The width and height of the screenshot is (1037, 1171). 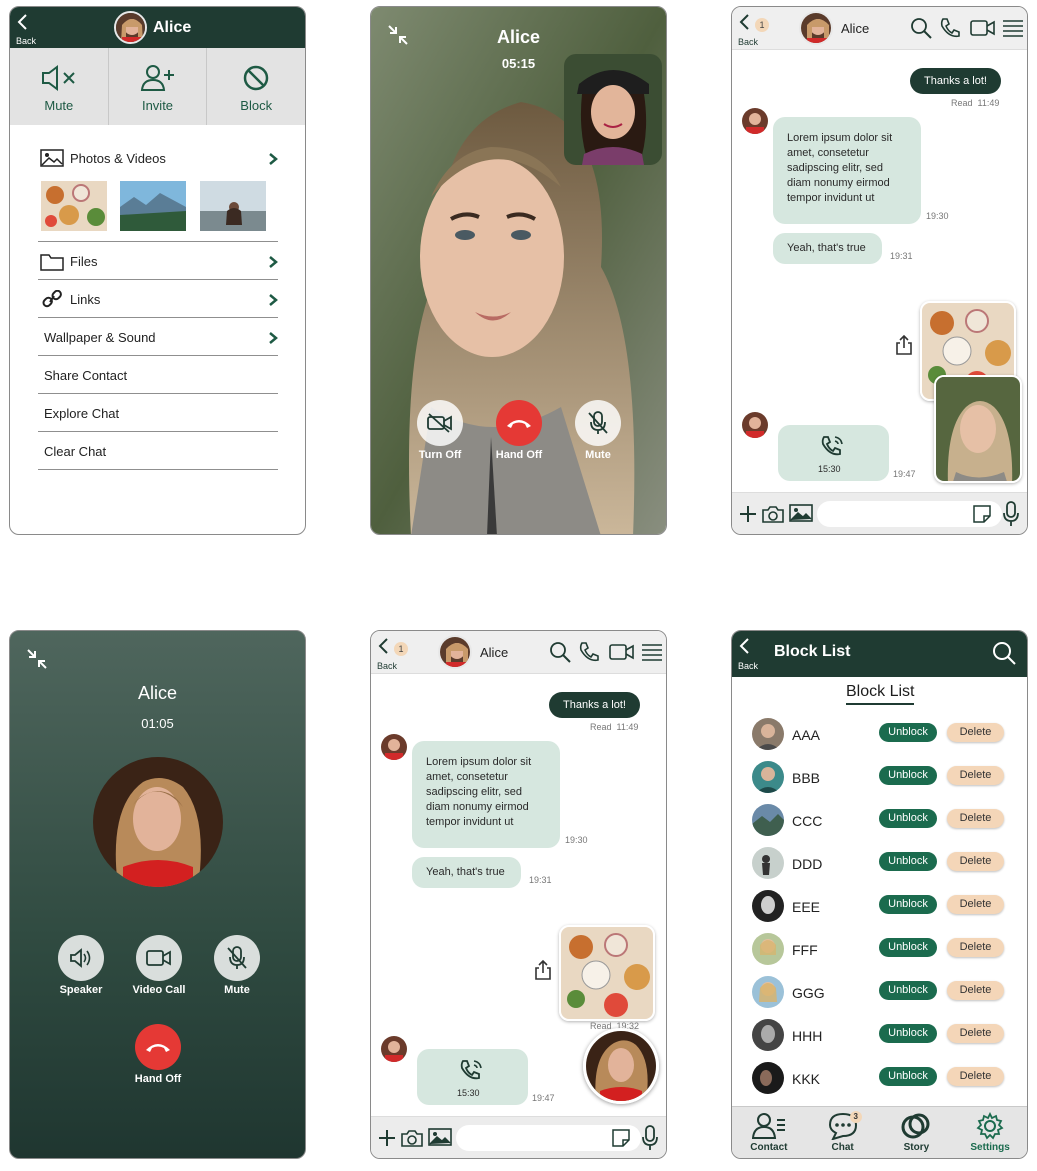 What do you see at coordinates (607, 973) in the screenshot?
I see `shared-image-food` at bounding box center [607, 973].